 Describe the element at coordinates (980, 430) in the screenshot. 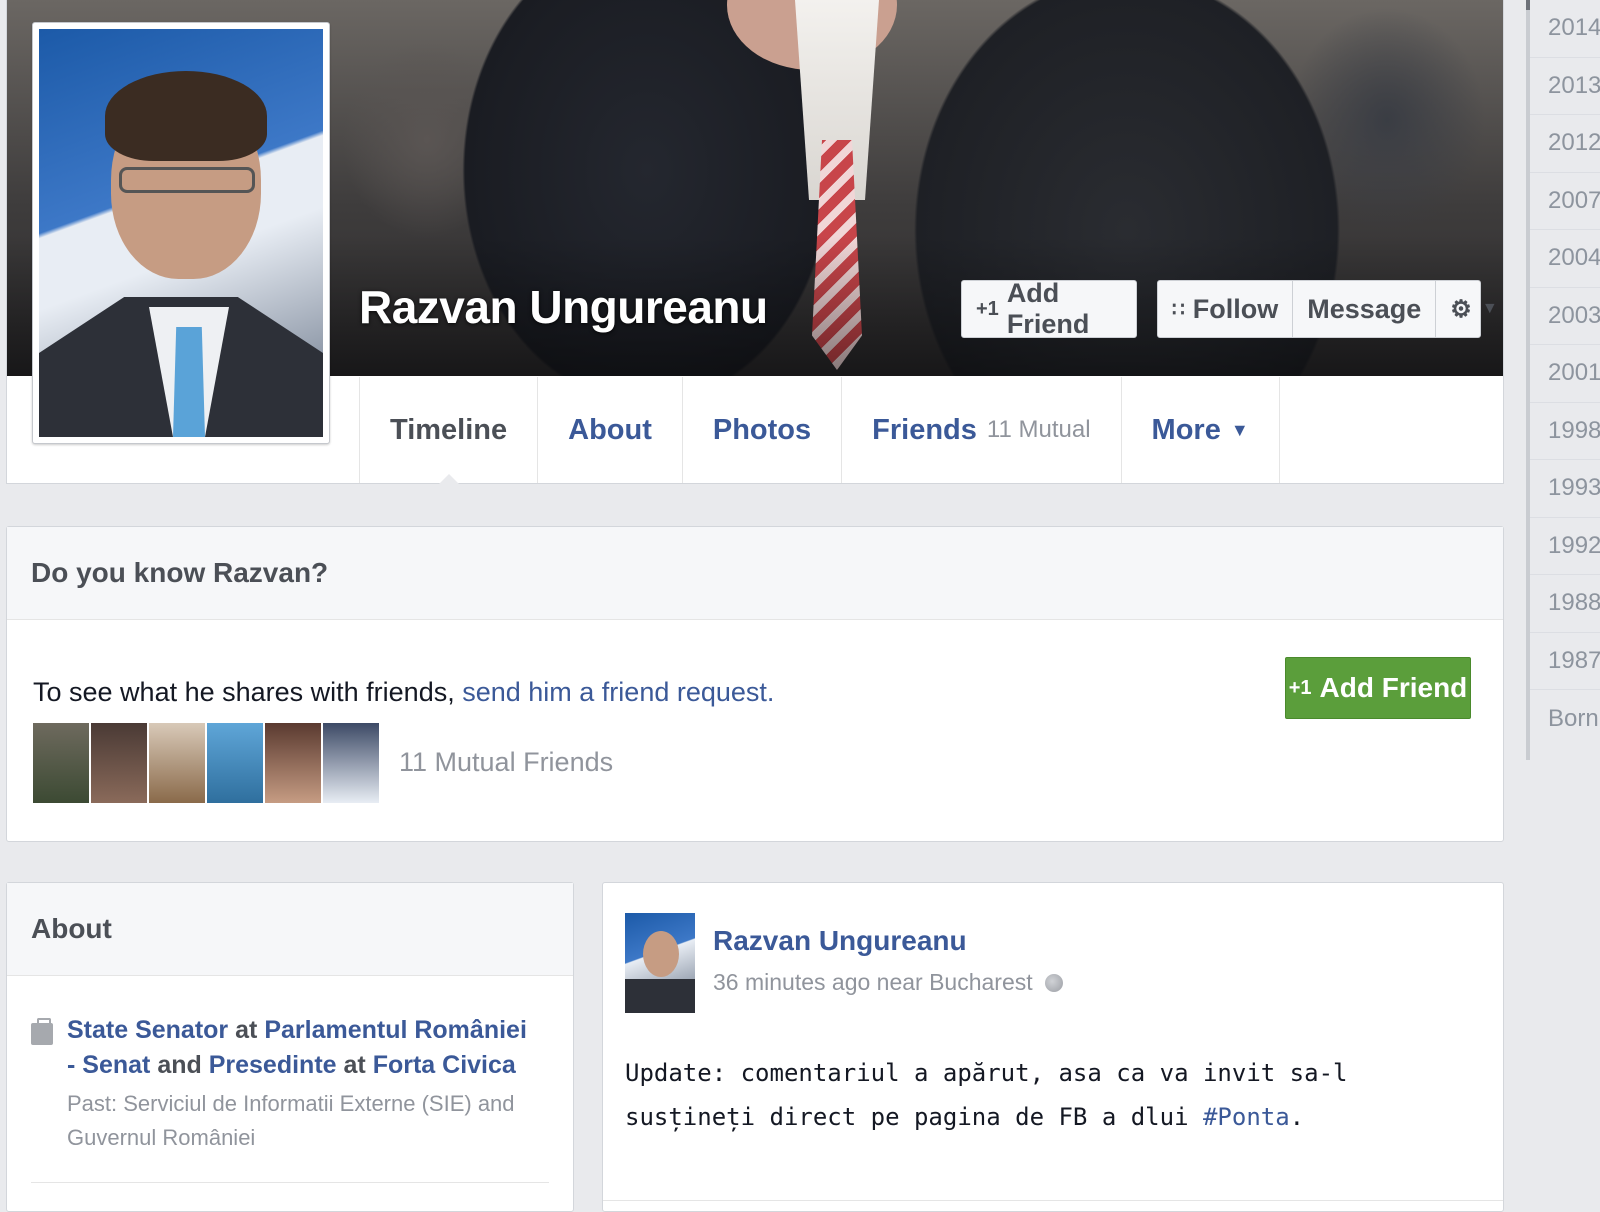

I see `tab-friends: Friends 11 Mutual` at that location.